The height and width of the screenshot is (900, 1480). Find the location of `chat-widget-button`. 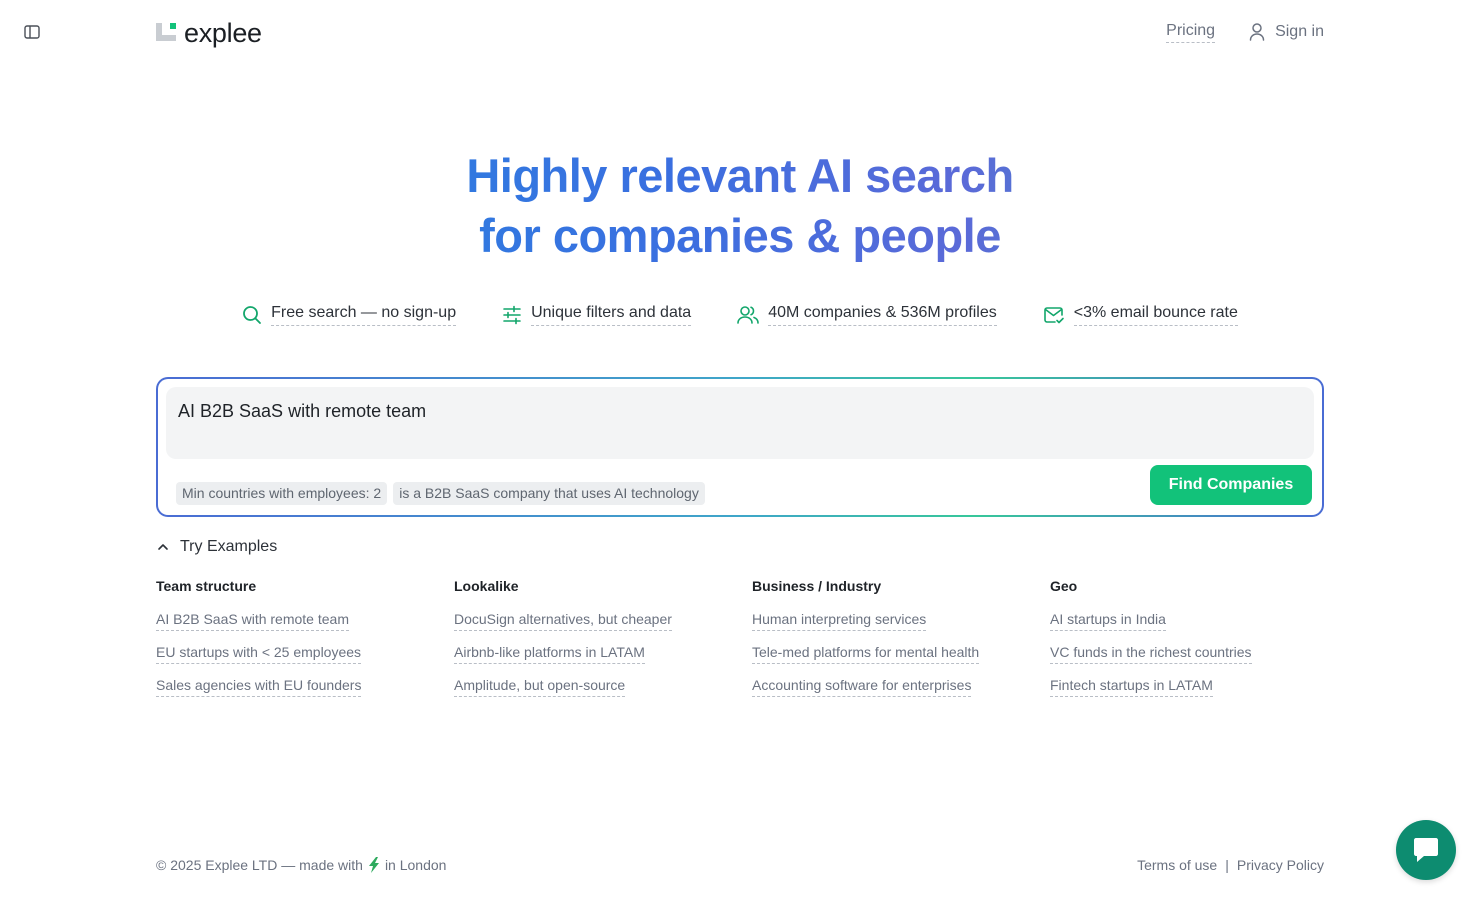

chat-widget-button is located at coordinates (1426, 850).